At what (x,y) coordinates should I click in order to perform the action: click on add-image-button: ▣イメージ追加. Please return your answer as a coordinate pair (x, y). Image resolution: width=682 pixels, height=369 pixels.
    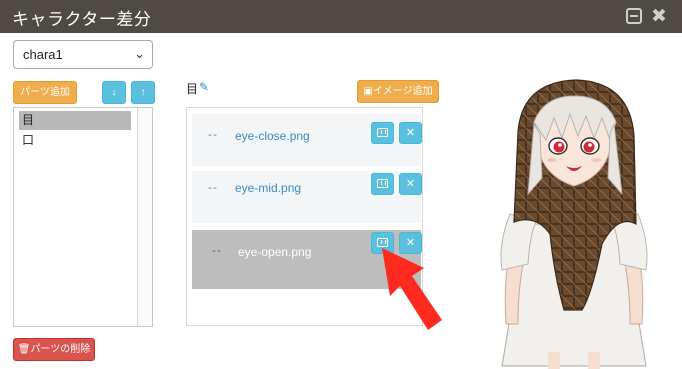
    Looking at the image, I should click on (398, 91).